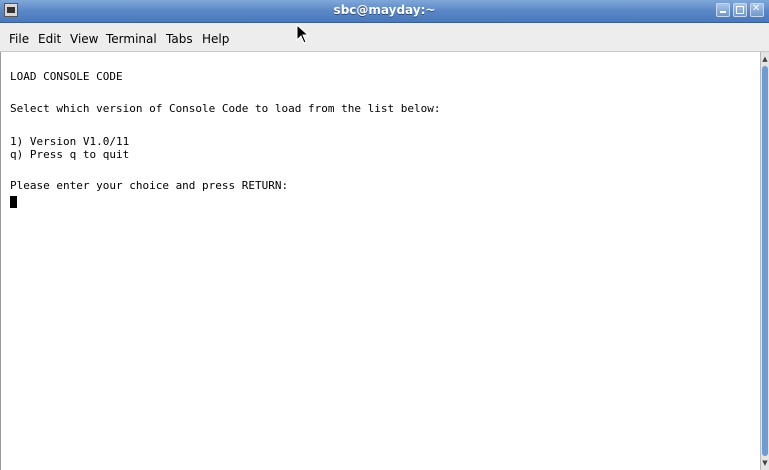  What do you see at coordinates (13, 202) in the screenshot?
I see `text-cursor` at bounding box center [13, 202].